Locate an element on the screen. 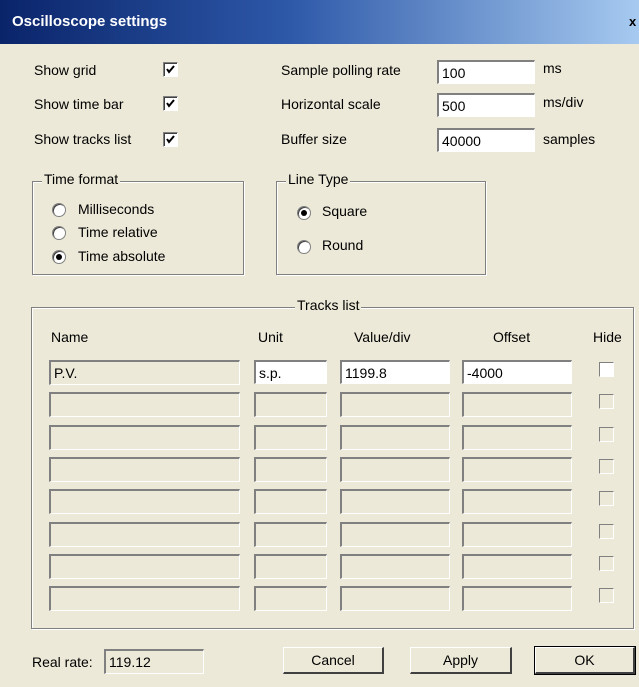 The height and width of the screenshot is (687, 639). horizontal-scale-label: Horizontal scale is located at coordinates (331, 104).